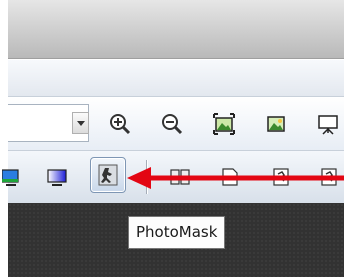 This screenshot has width=344, height=277. I want to click on dropdown-arrow-icon, so click(80, 123).